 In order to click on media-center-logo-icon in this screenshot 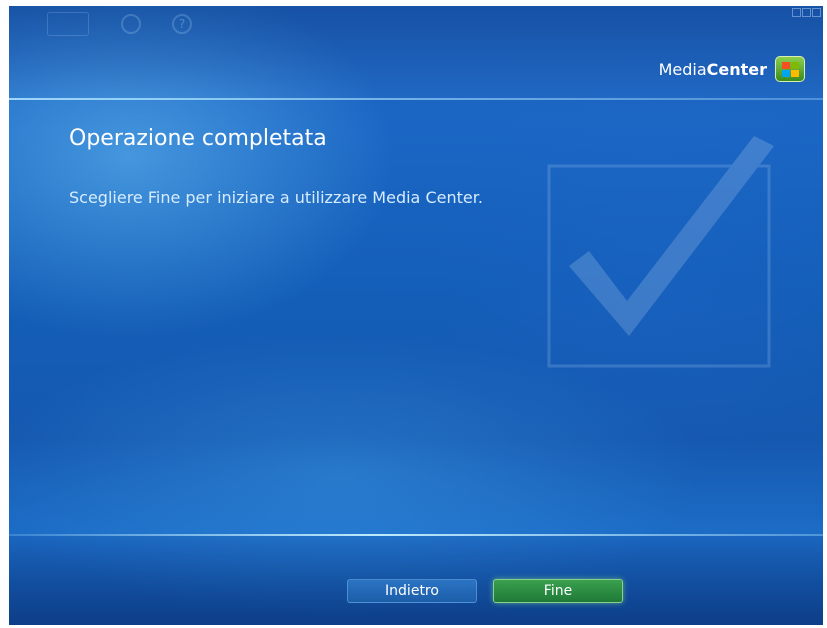, I will do `click(790, 69)`.